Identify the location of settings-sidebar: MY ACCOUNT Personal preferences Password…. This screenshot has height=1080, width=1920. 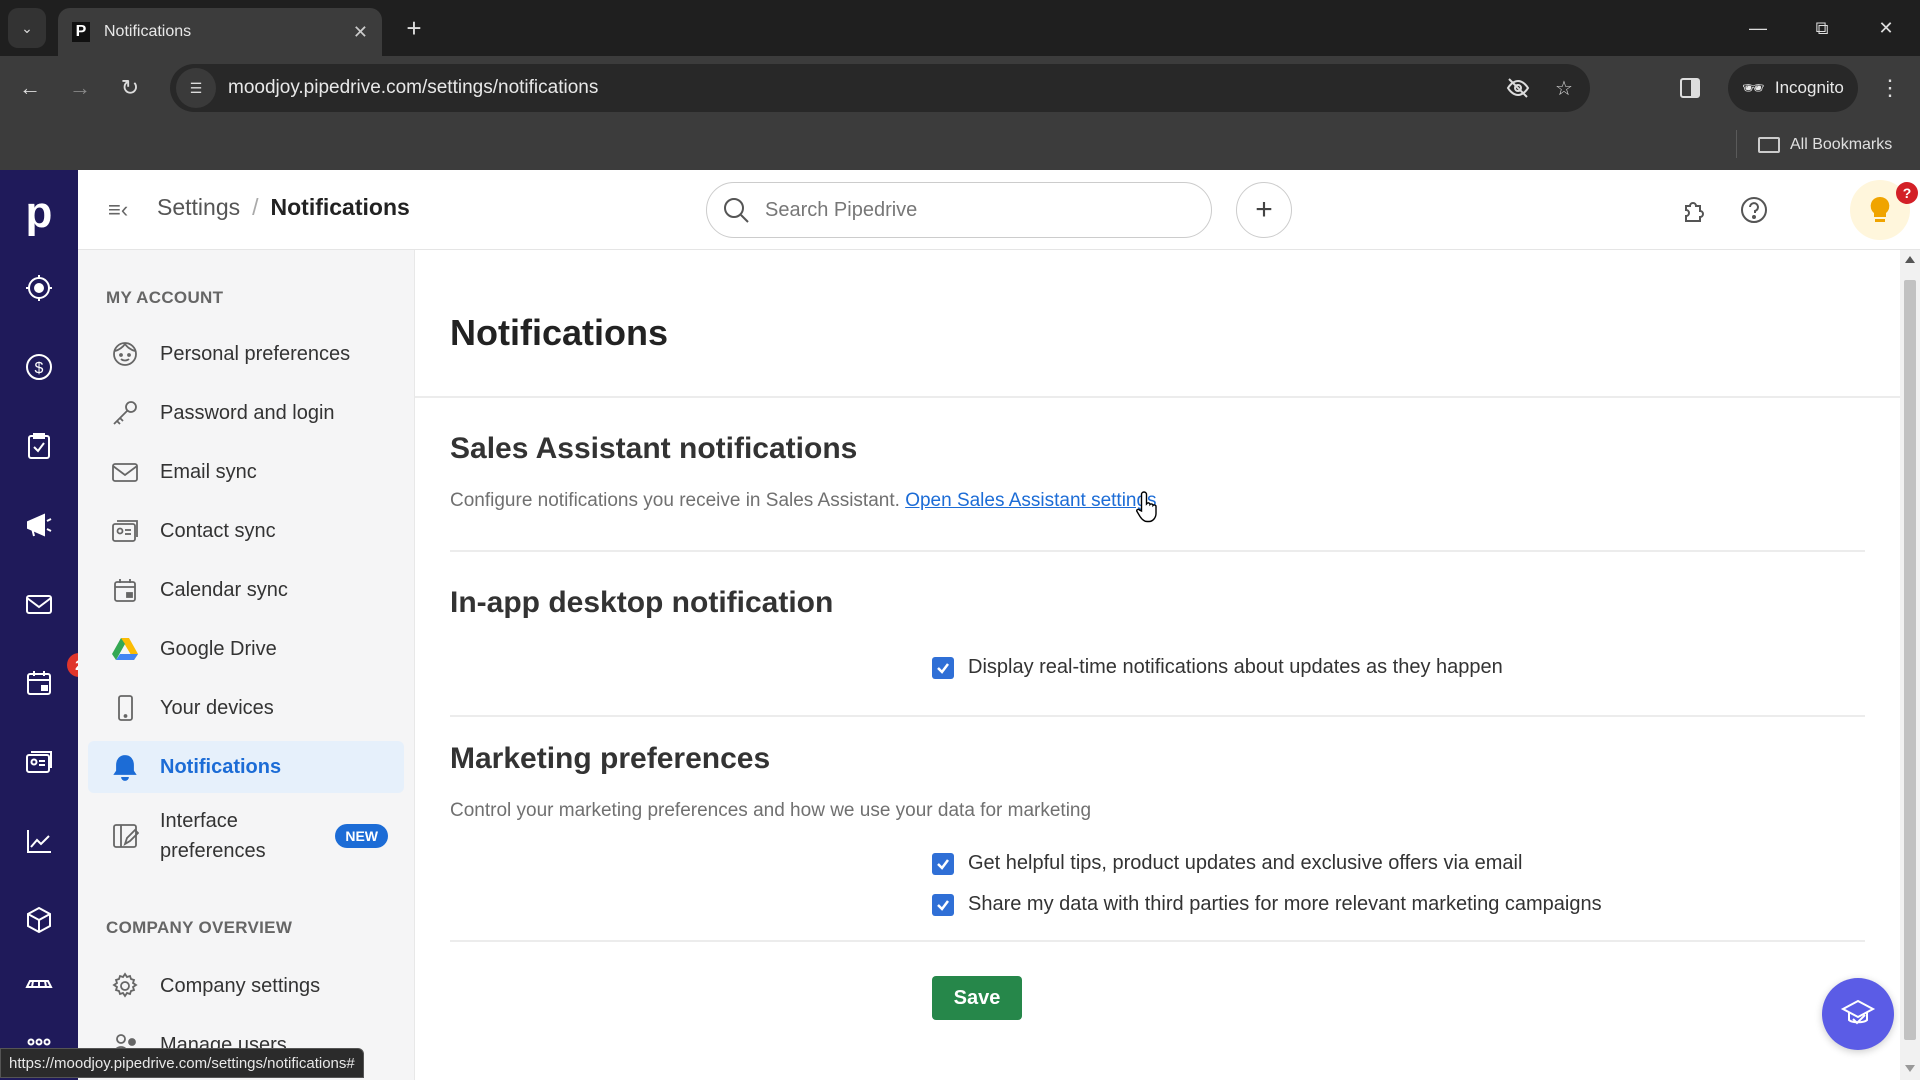
(246, 665).